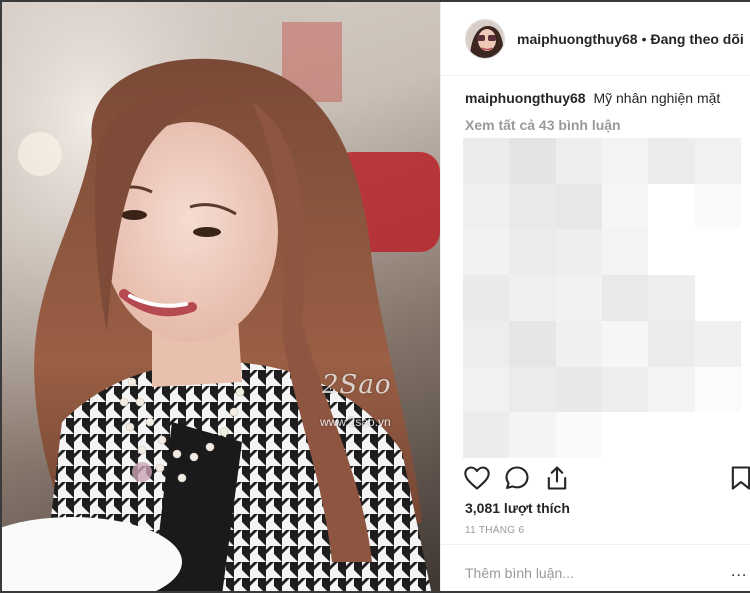 This screenshot has height=593, width=750. I want to click on share-icon, so click(557, 478).